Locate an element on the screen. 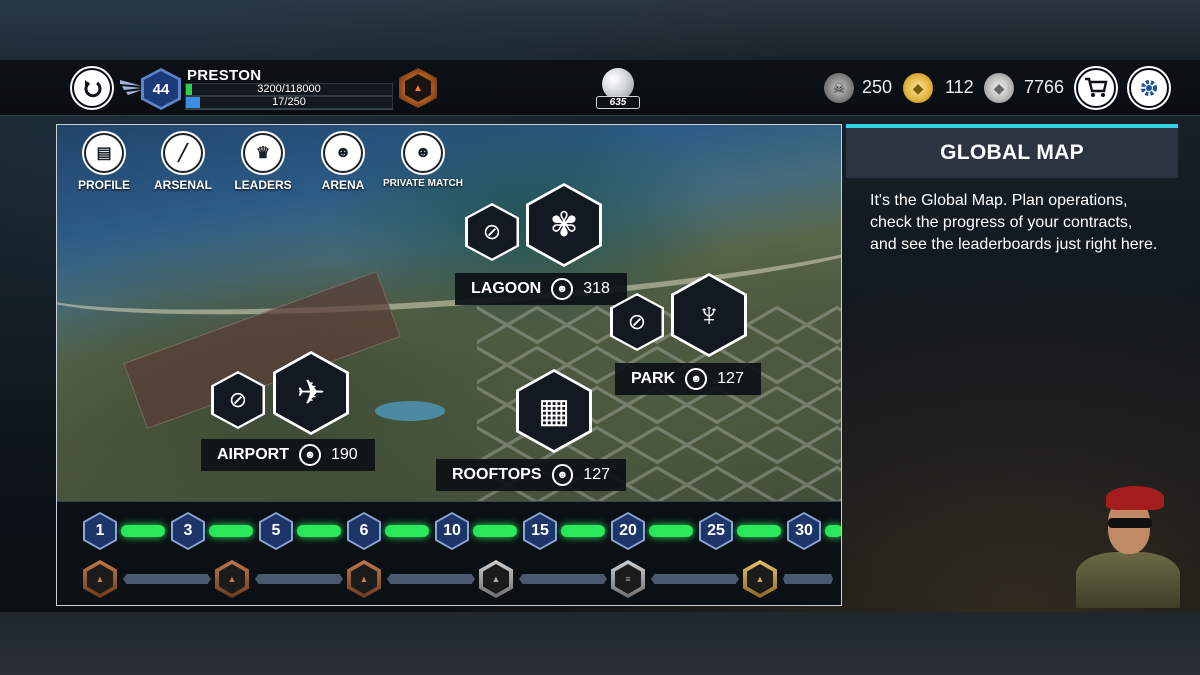 This screenshot has width=1200, height=675. rooftops-label: ROOFTOPS ☻ 127 is located at coordinates (531, 475).